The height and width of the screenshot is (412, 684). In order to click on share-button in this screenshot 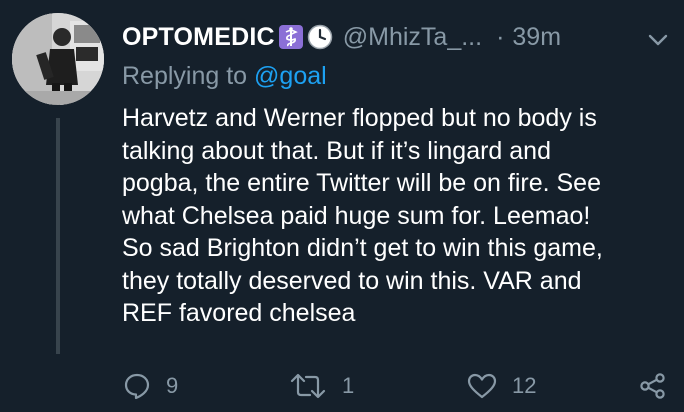, I will do `click(653, 386)`.